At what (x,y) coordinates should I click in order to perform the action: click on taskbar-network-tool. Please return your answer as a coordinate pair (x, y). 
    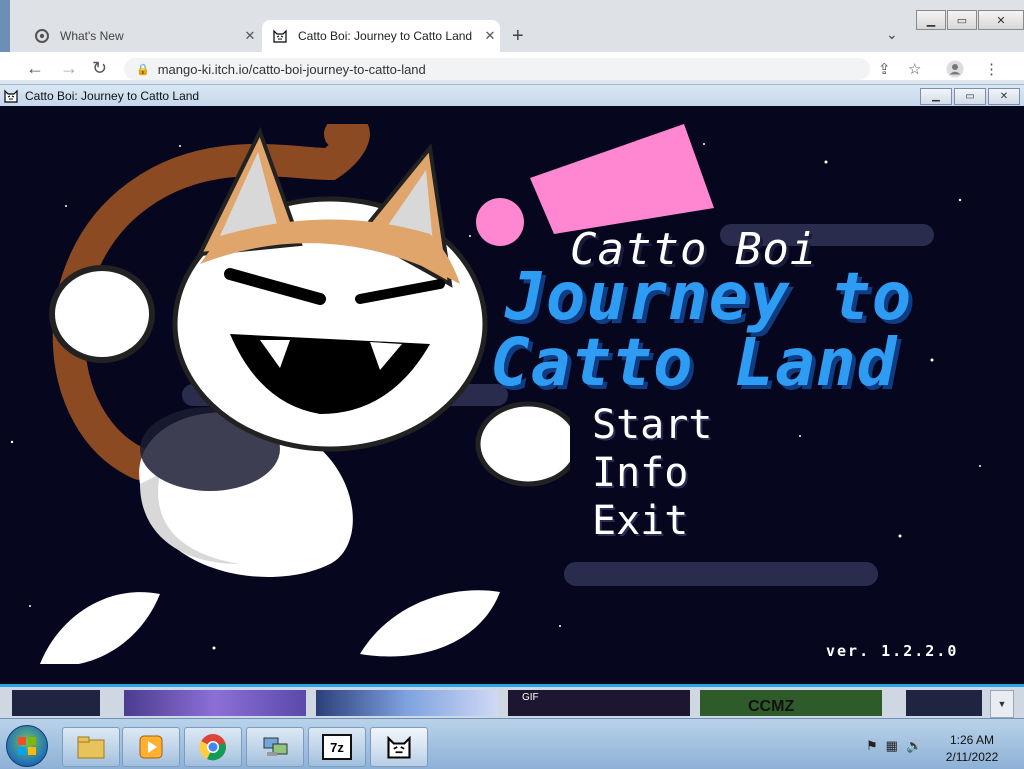
    Looking at the image, I should click on (275, 747).